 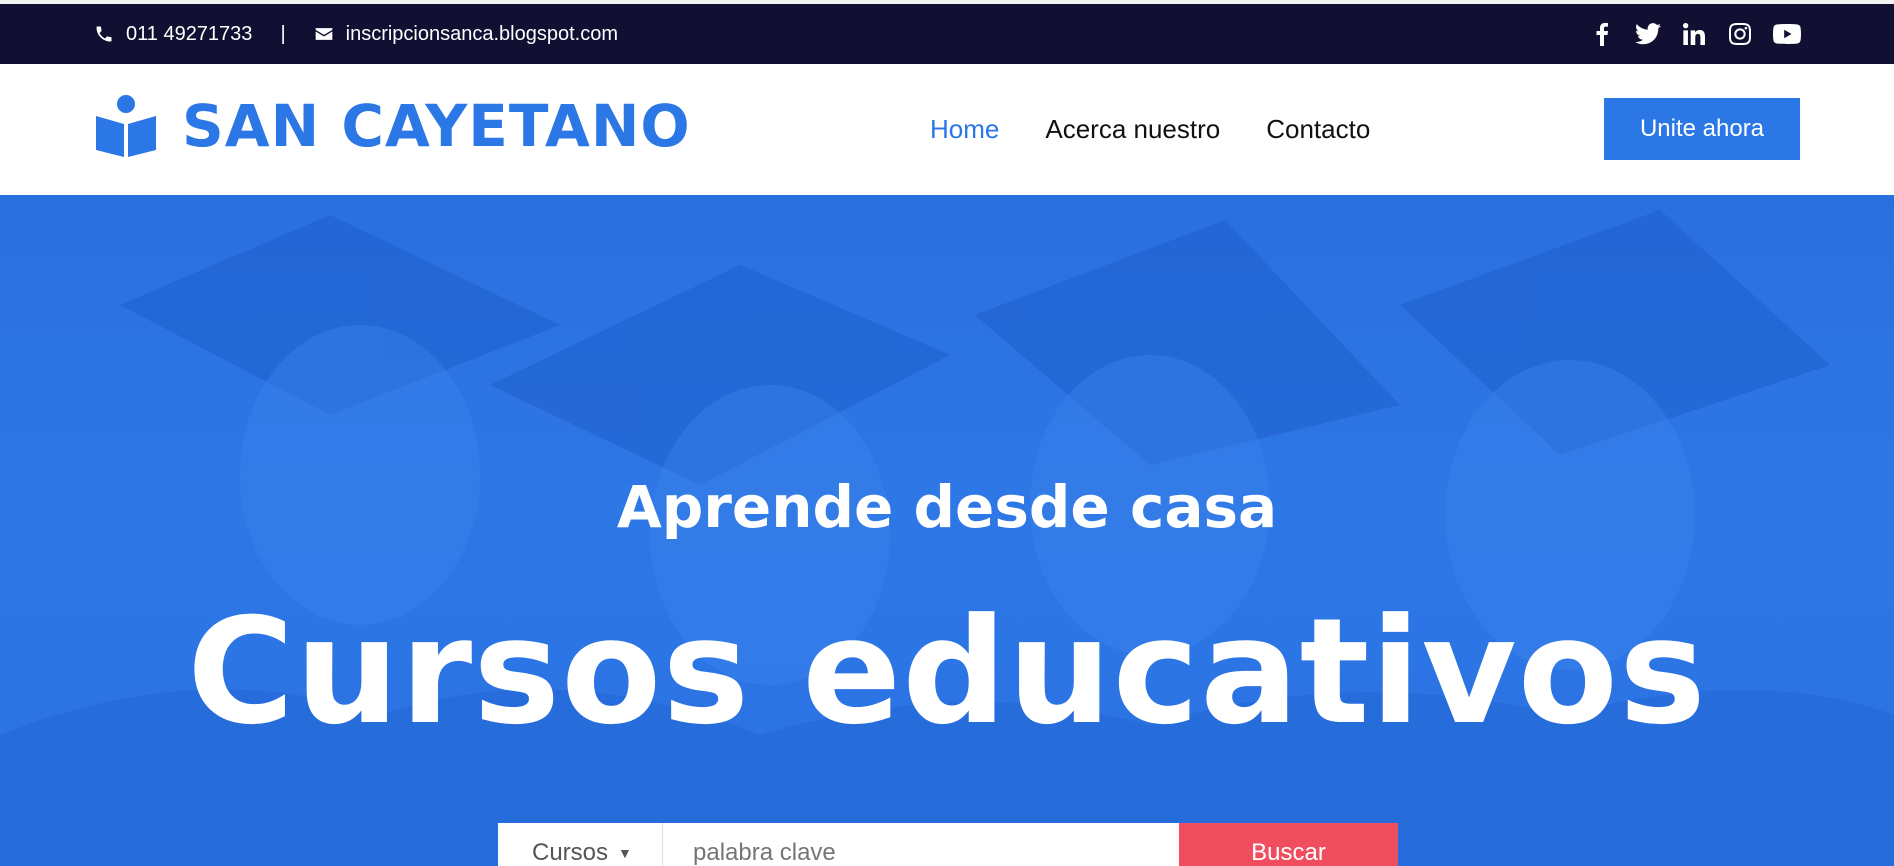 What do you see at coordinates (1694, 34) in the screenshot?
I see `linkedin-icon` at bounding box center [1694, 34].